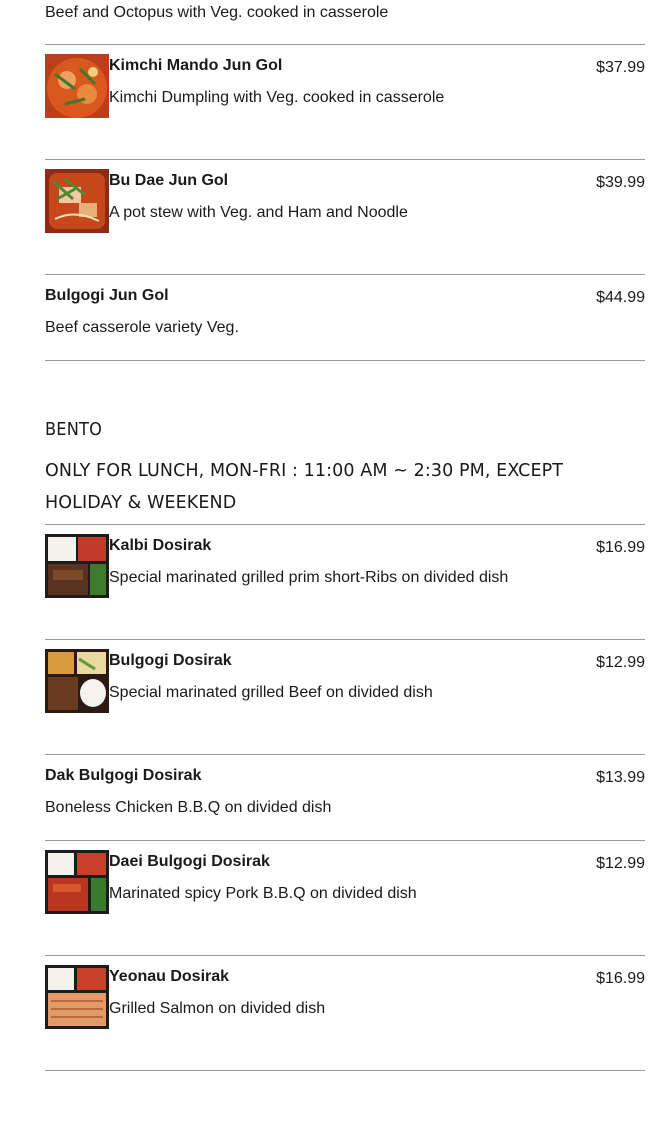 The width and height of the screenshot is (670, 1121). What do you see at coordinates (77, 997) in the screenshot?
I see `salmon-bento-photo-icon` at bounding box center [77, 997].